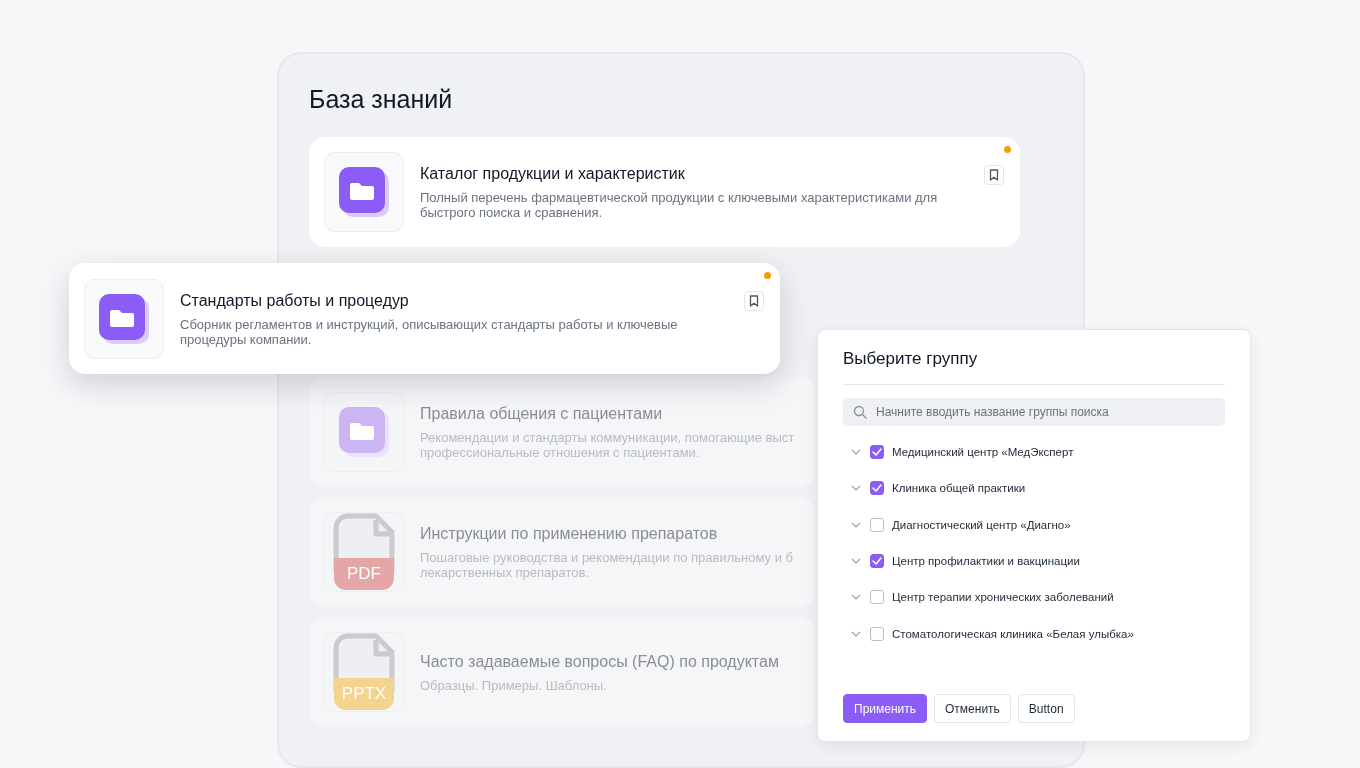 The width and height of the screenshot is (1360, 768). What do you see at coordinates (542, 414) in the screenshot?
I see `card-title: Правила общения с пациентами` at bounding box center [542, 414].